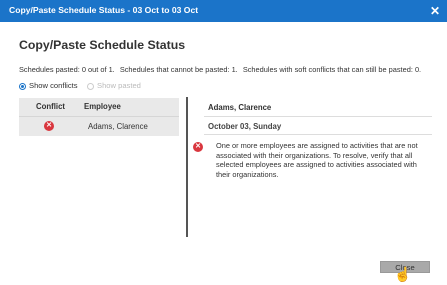 The width and height of the screenshot is (447, 285). What do you see at coordinates (240, 107) in the screenshot?
I see `detail-employee: Adams, Clarence` at bounding box center [240, 107].